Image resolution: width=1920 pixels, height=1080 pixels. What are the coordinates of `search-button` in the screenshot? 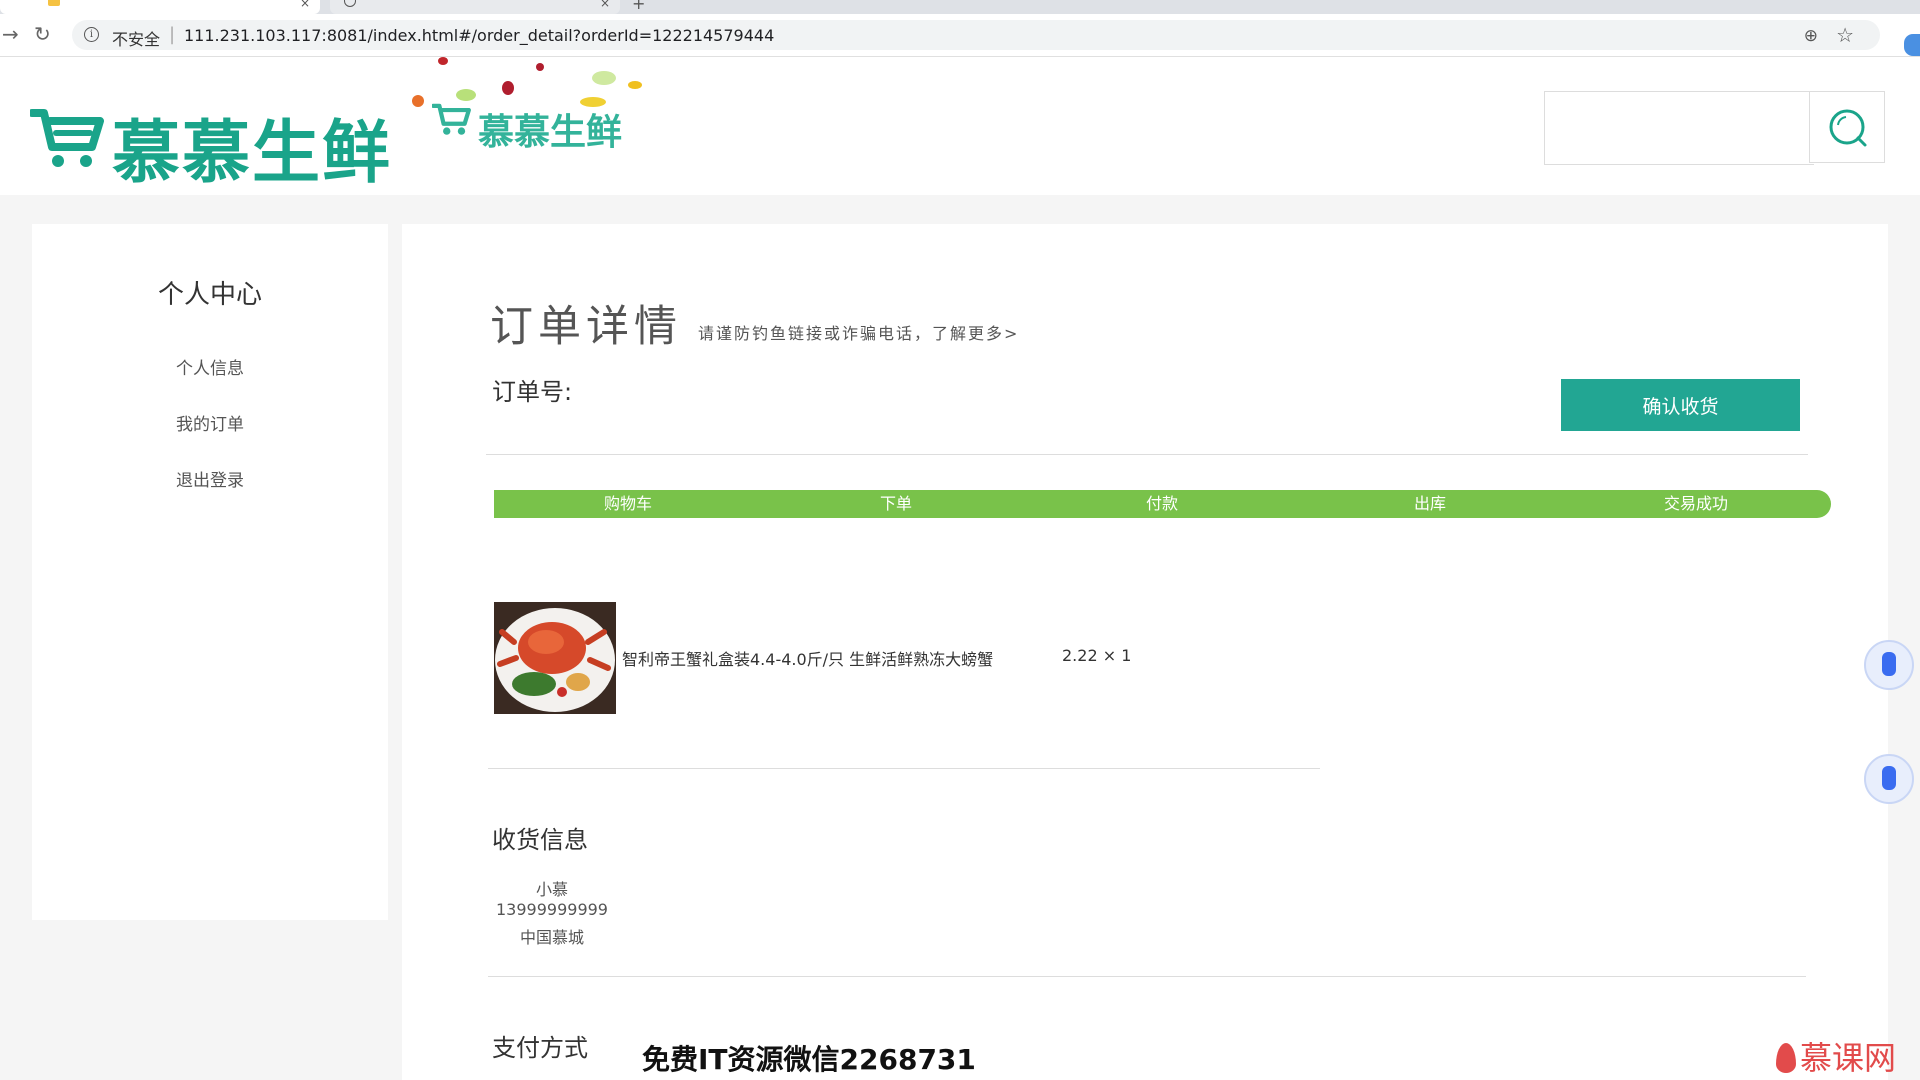 It's located at (1847, 127).